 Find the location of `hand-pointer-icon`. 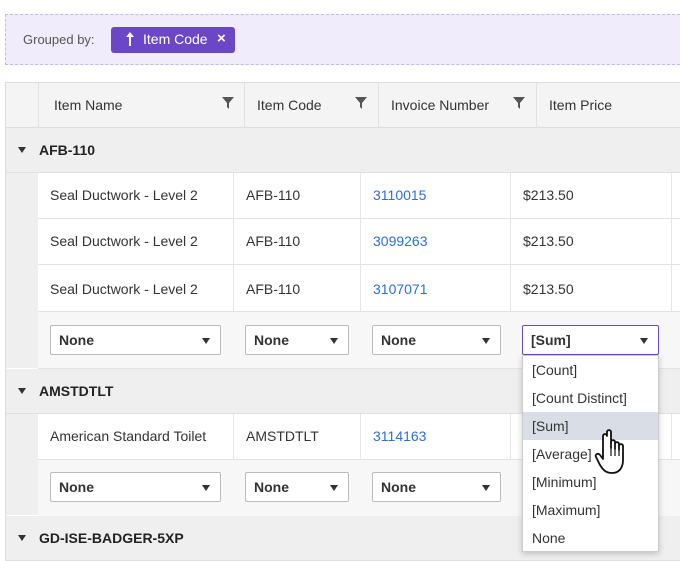

hand-pointer-icon is located at coordinates (609, 451).